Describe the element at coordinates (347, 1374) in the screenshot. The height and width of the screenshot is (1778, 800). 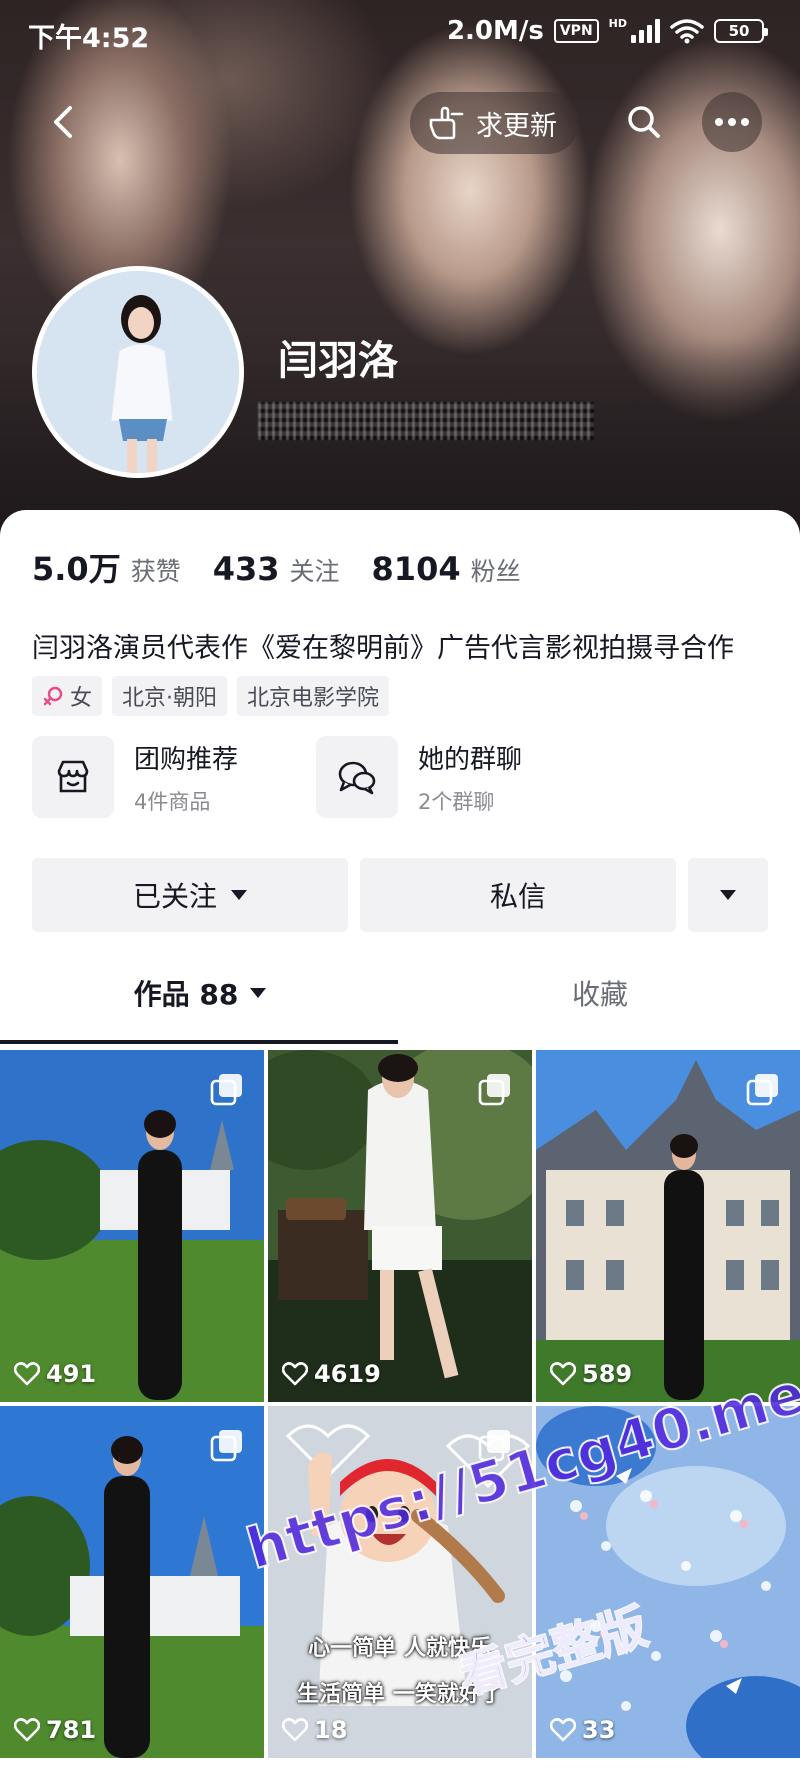
I see `like-count-value: 4619` at that location.